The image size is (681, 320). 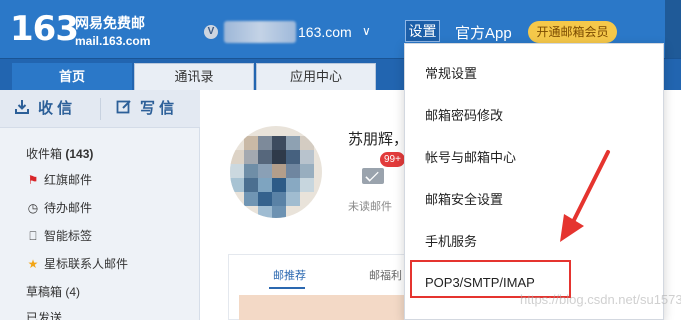 I want to click on unread-count-badge: 99+, so click(x=392, y=159).